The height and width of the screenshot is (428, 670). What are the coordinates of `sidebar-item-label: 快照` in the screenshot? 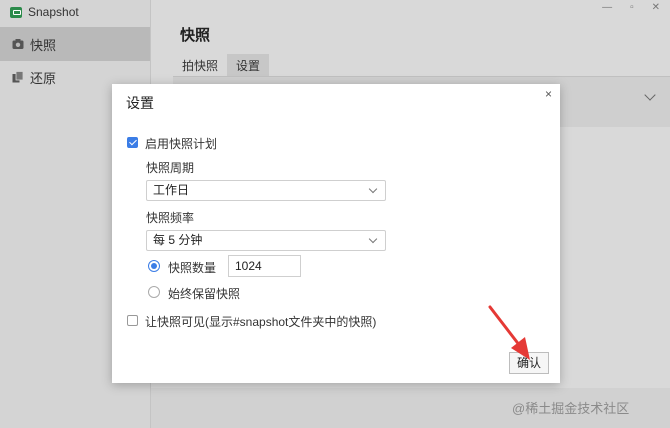 It's located at (43, 45).